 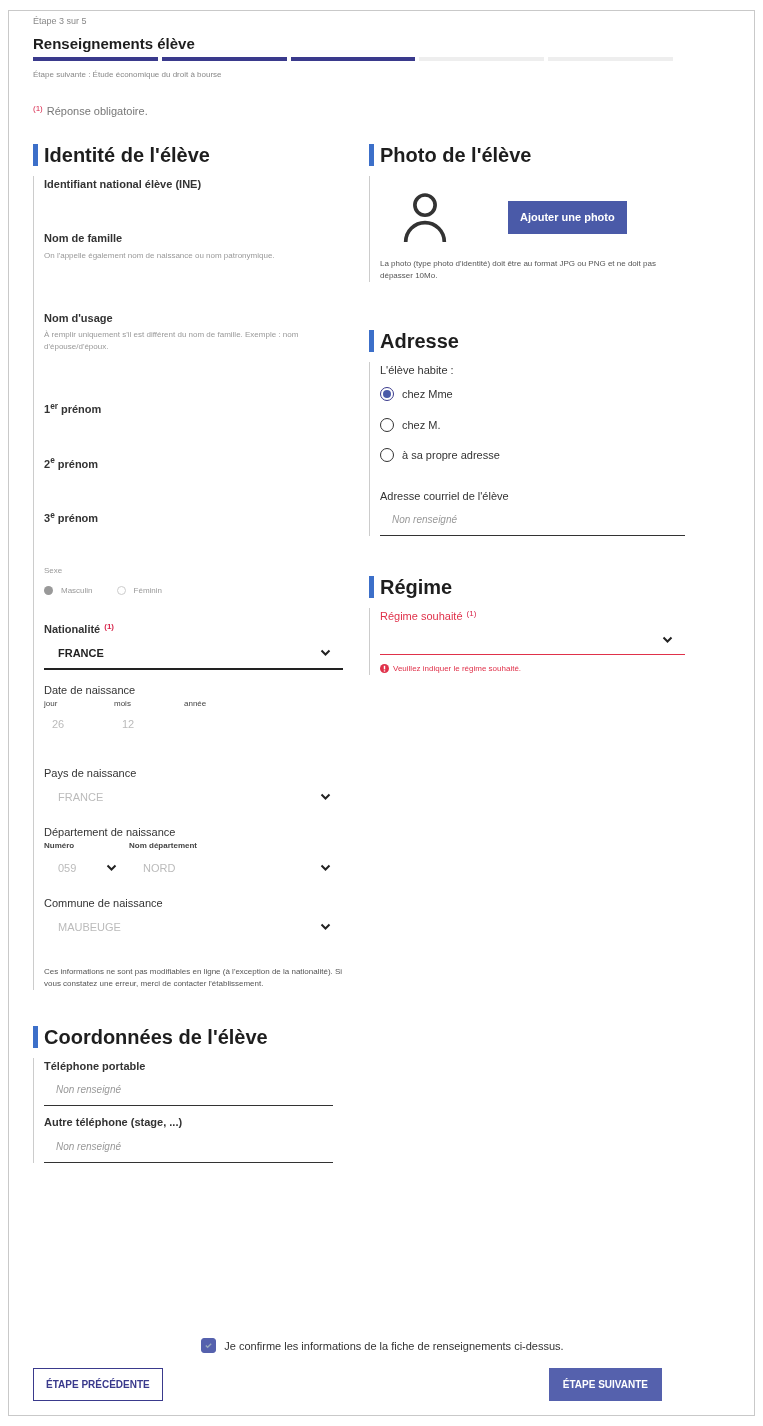 I want to click on date-part-label: mois, so click(x=123, y=704).